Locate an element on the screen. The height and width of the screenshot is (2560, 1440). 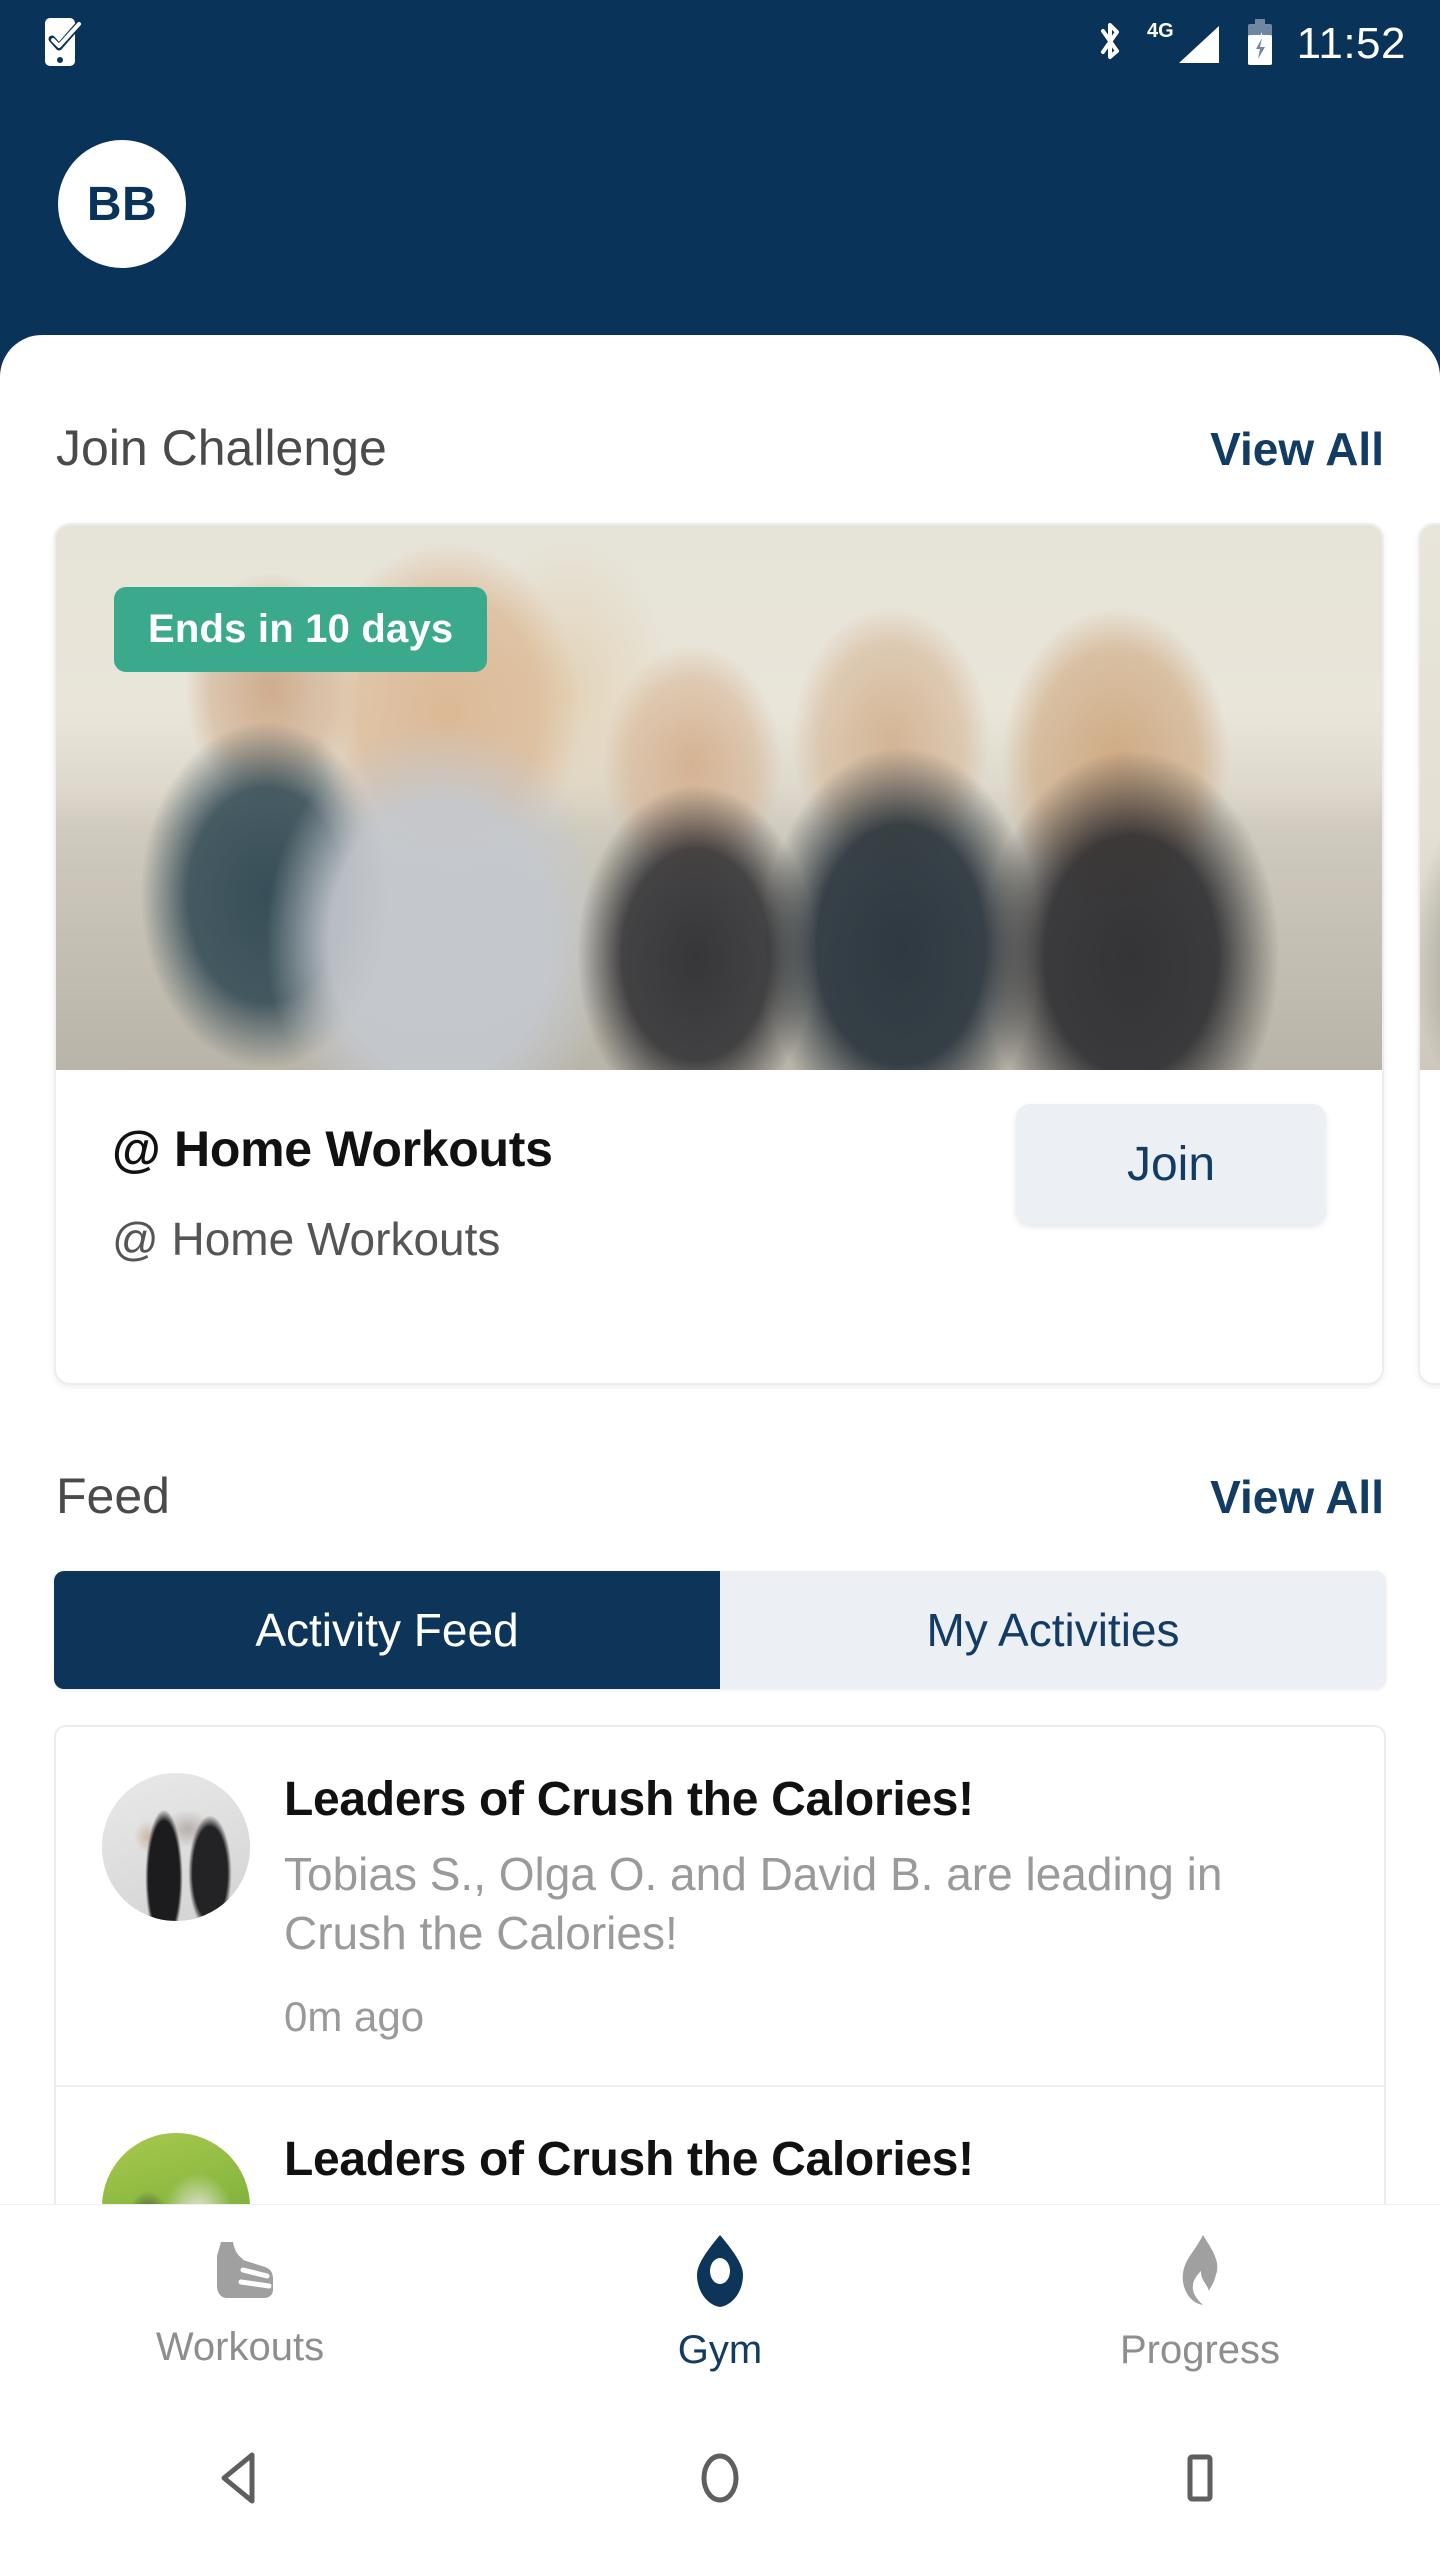
challenge-card-body: @ Home Workouts @ Home Workouts Join is located at coordinates (719, 1168).